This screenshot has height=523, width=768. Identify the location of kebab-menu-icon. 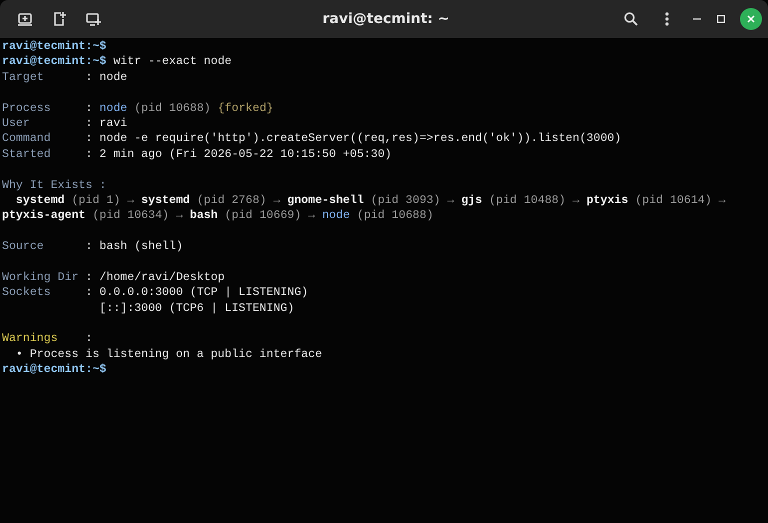
(666, 19).